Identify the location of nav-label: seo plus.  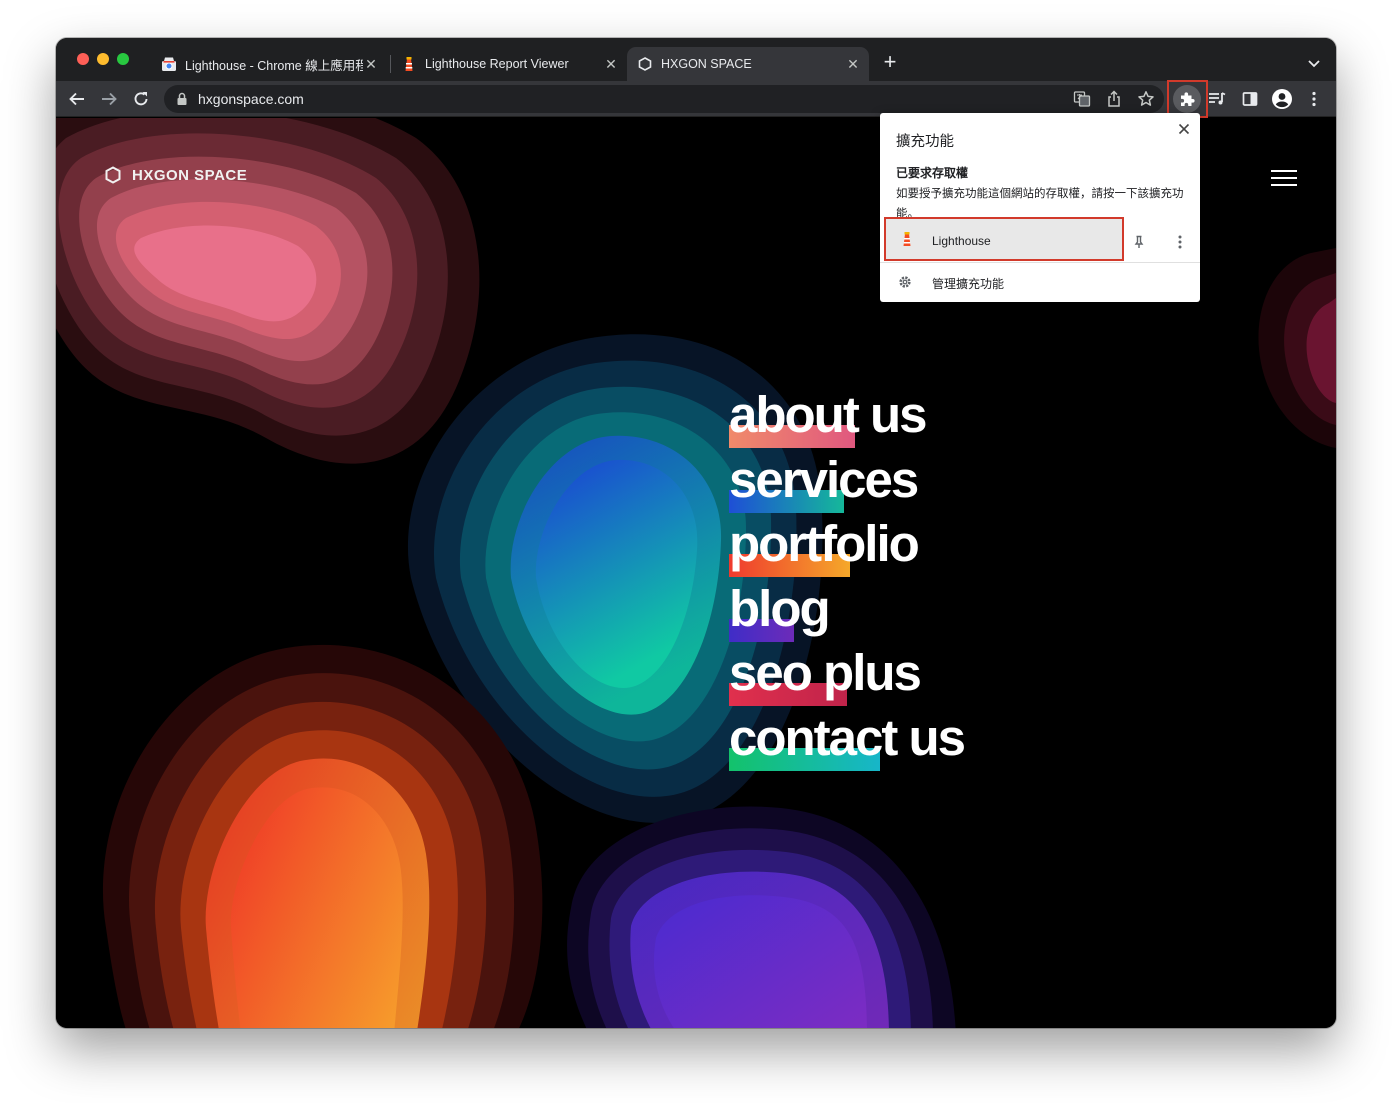
(846, 673).